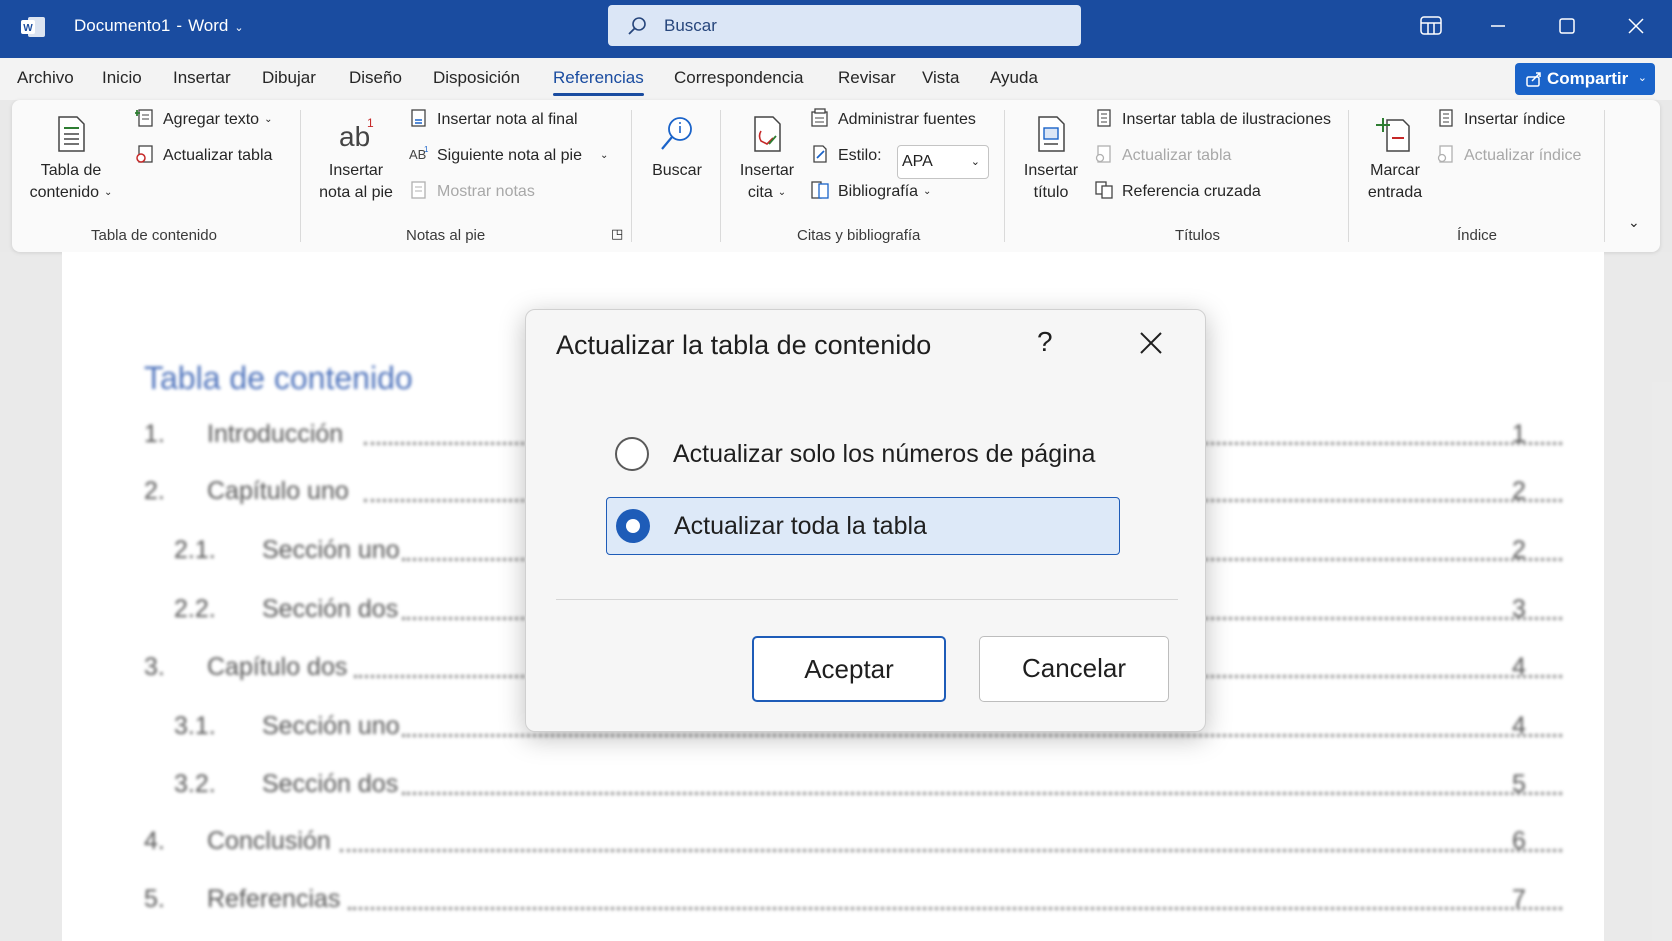  I want to click on style-value: APA, so click(917, 161).